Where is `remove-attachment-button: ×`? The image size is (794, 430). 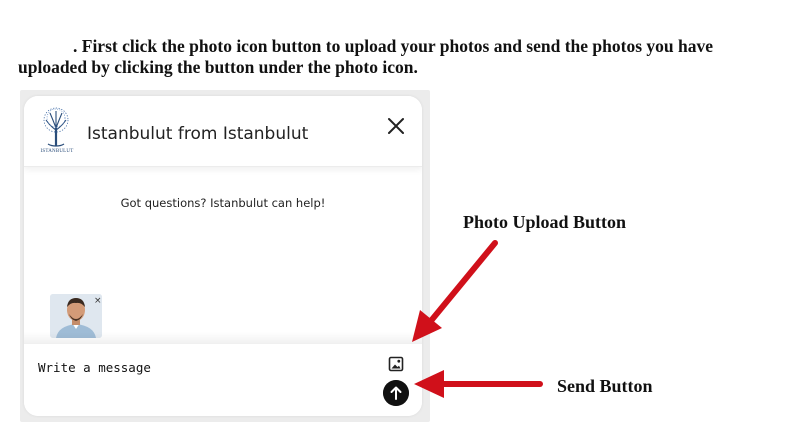 remove-attachment-button: × is located at coordinates (98, 301).